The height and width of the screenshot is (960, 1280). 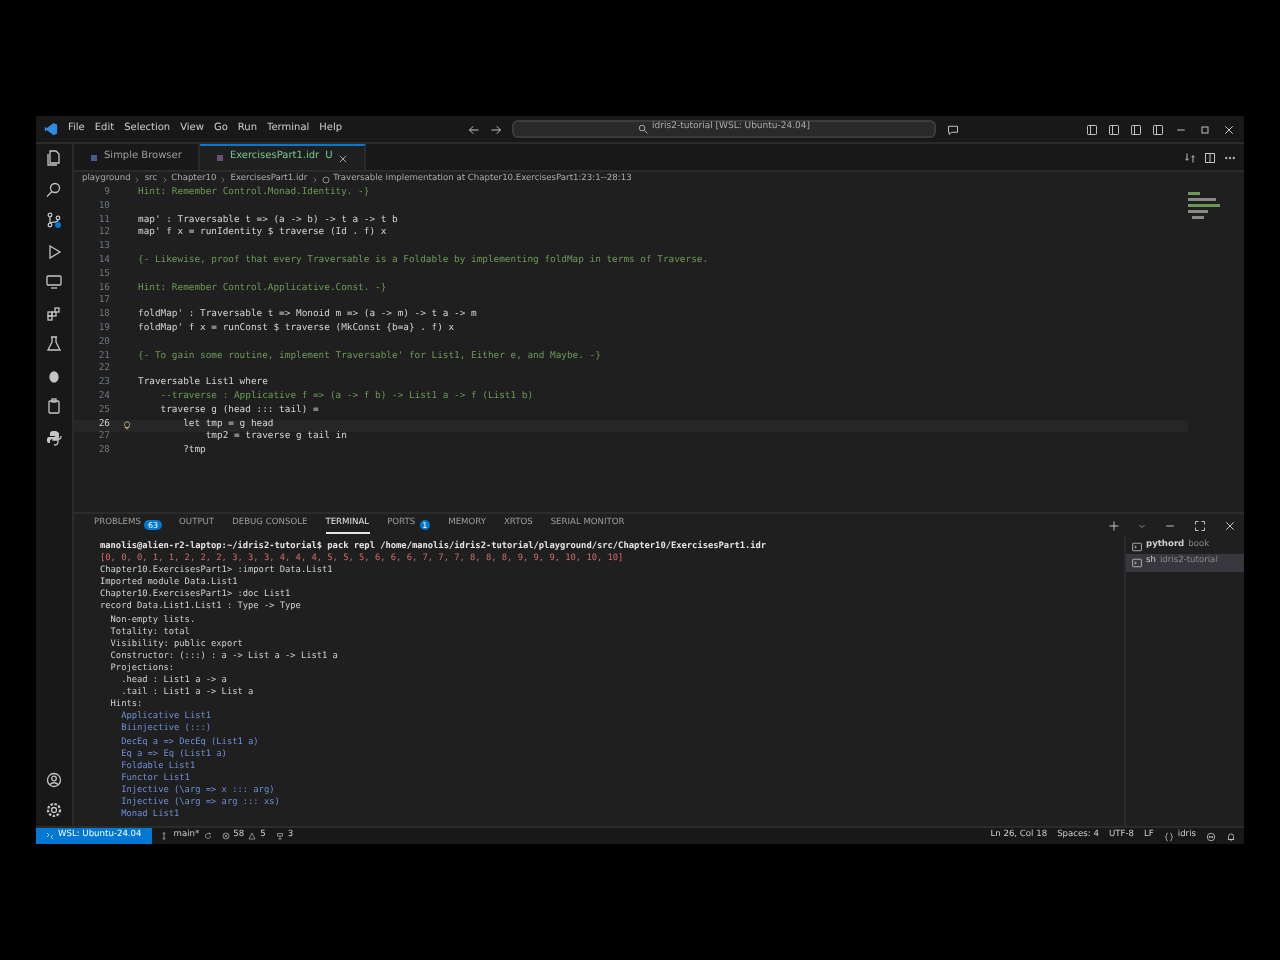 I want to click on settings-icon, so click(x=54, y=810).